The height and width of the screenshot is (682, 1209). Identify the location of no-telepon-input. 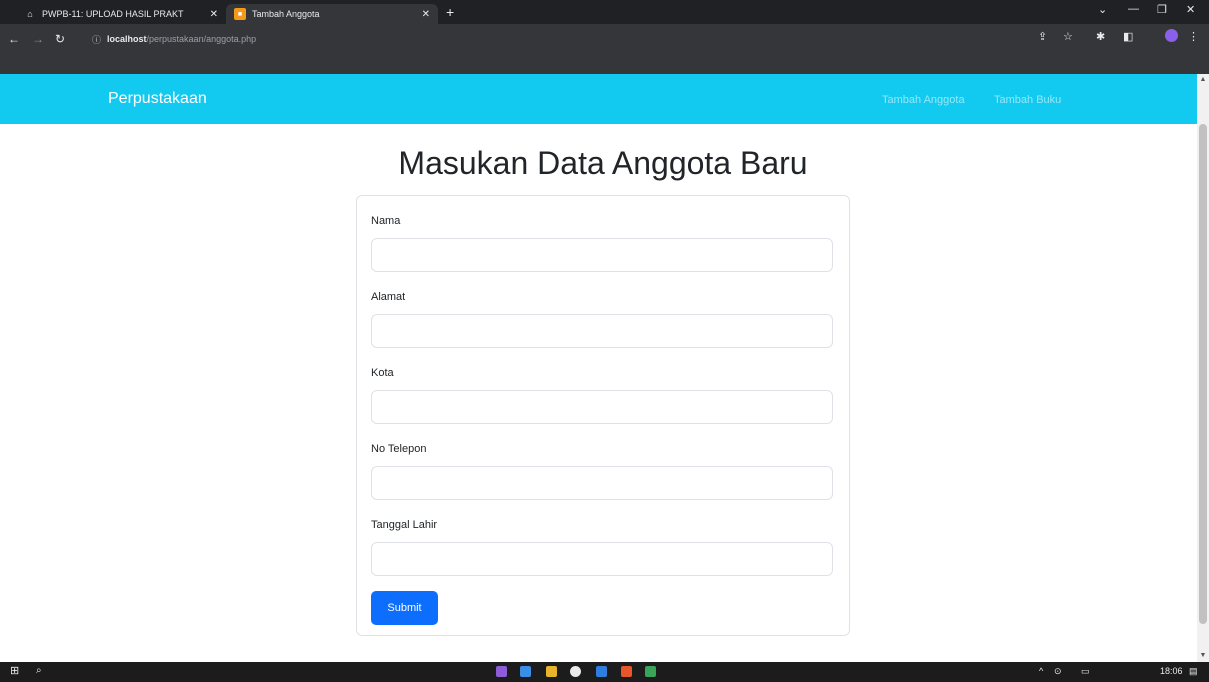
(602, 483).